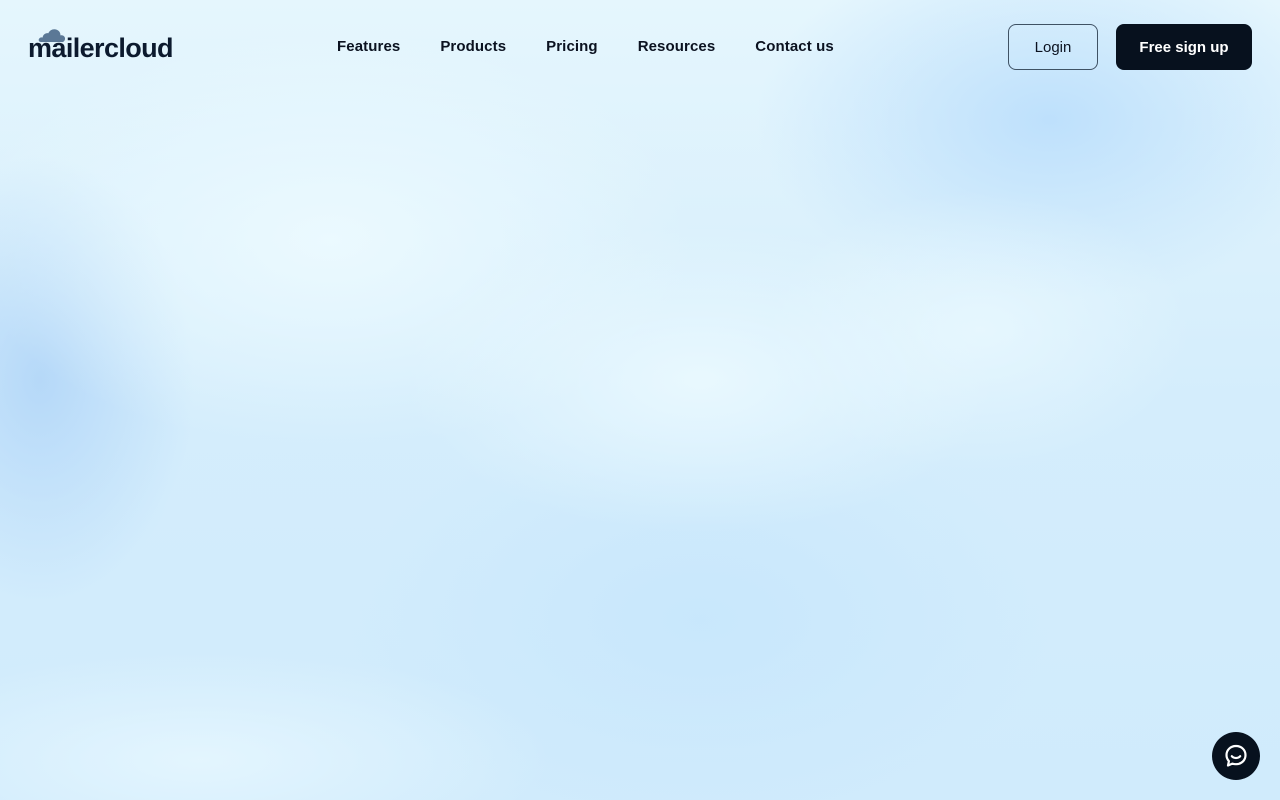 The width and height of the screenshot is (1280, 800). Describe the element at coordinates (1053, 47) in the screenshot. I see `login-button: Login` at that location.